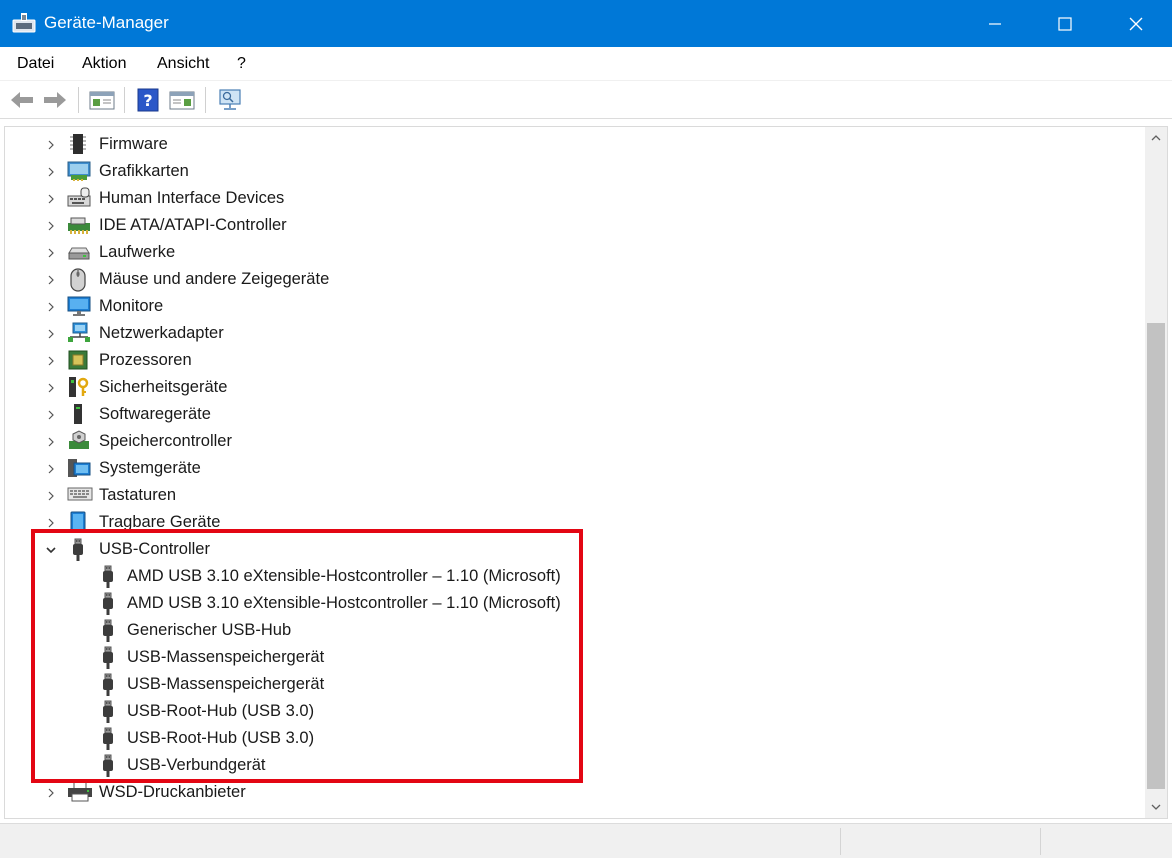  What do you see at coordinates (570, 629) in the screenshot?
I see `tree-device: Generischer USB-Hub` at bounding box center [570, 629].